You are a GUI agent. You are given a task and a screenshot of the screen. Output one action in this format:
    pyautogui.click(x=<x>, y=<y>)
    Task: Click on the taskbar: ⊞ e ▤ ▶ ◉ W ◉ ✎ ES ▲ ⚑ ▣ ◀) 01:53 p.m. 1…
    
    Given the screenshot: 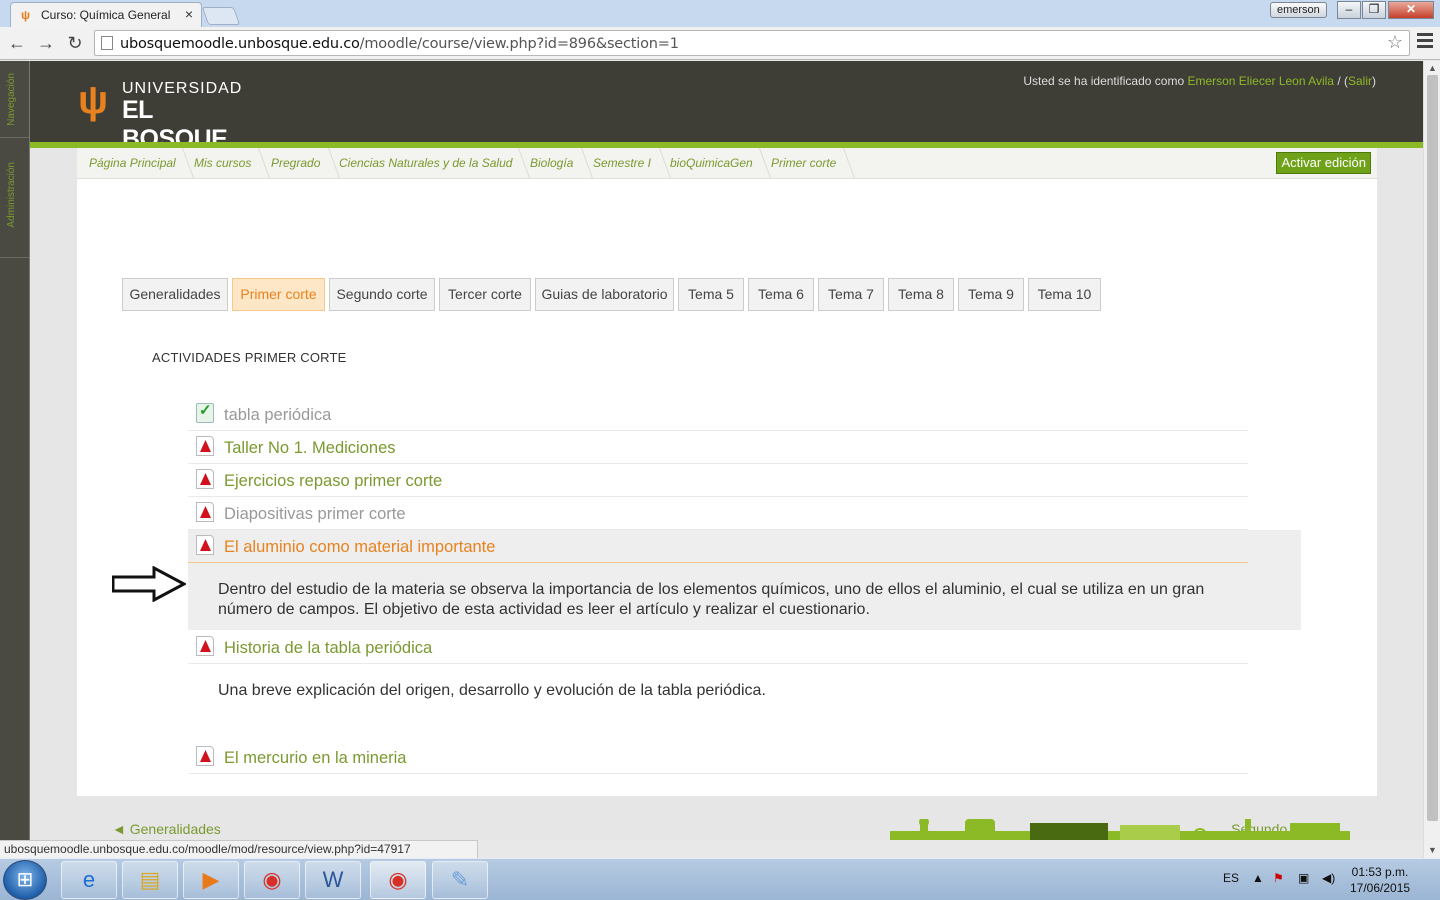 What is the action you would take?
    pyautogui.click(x=720, y=879)
    